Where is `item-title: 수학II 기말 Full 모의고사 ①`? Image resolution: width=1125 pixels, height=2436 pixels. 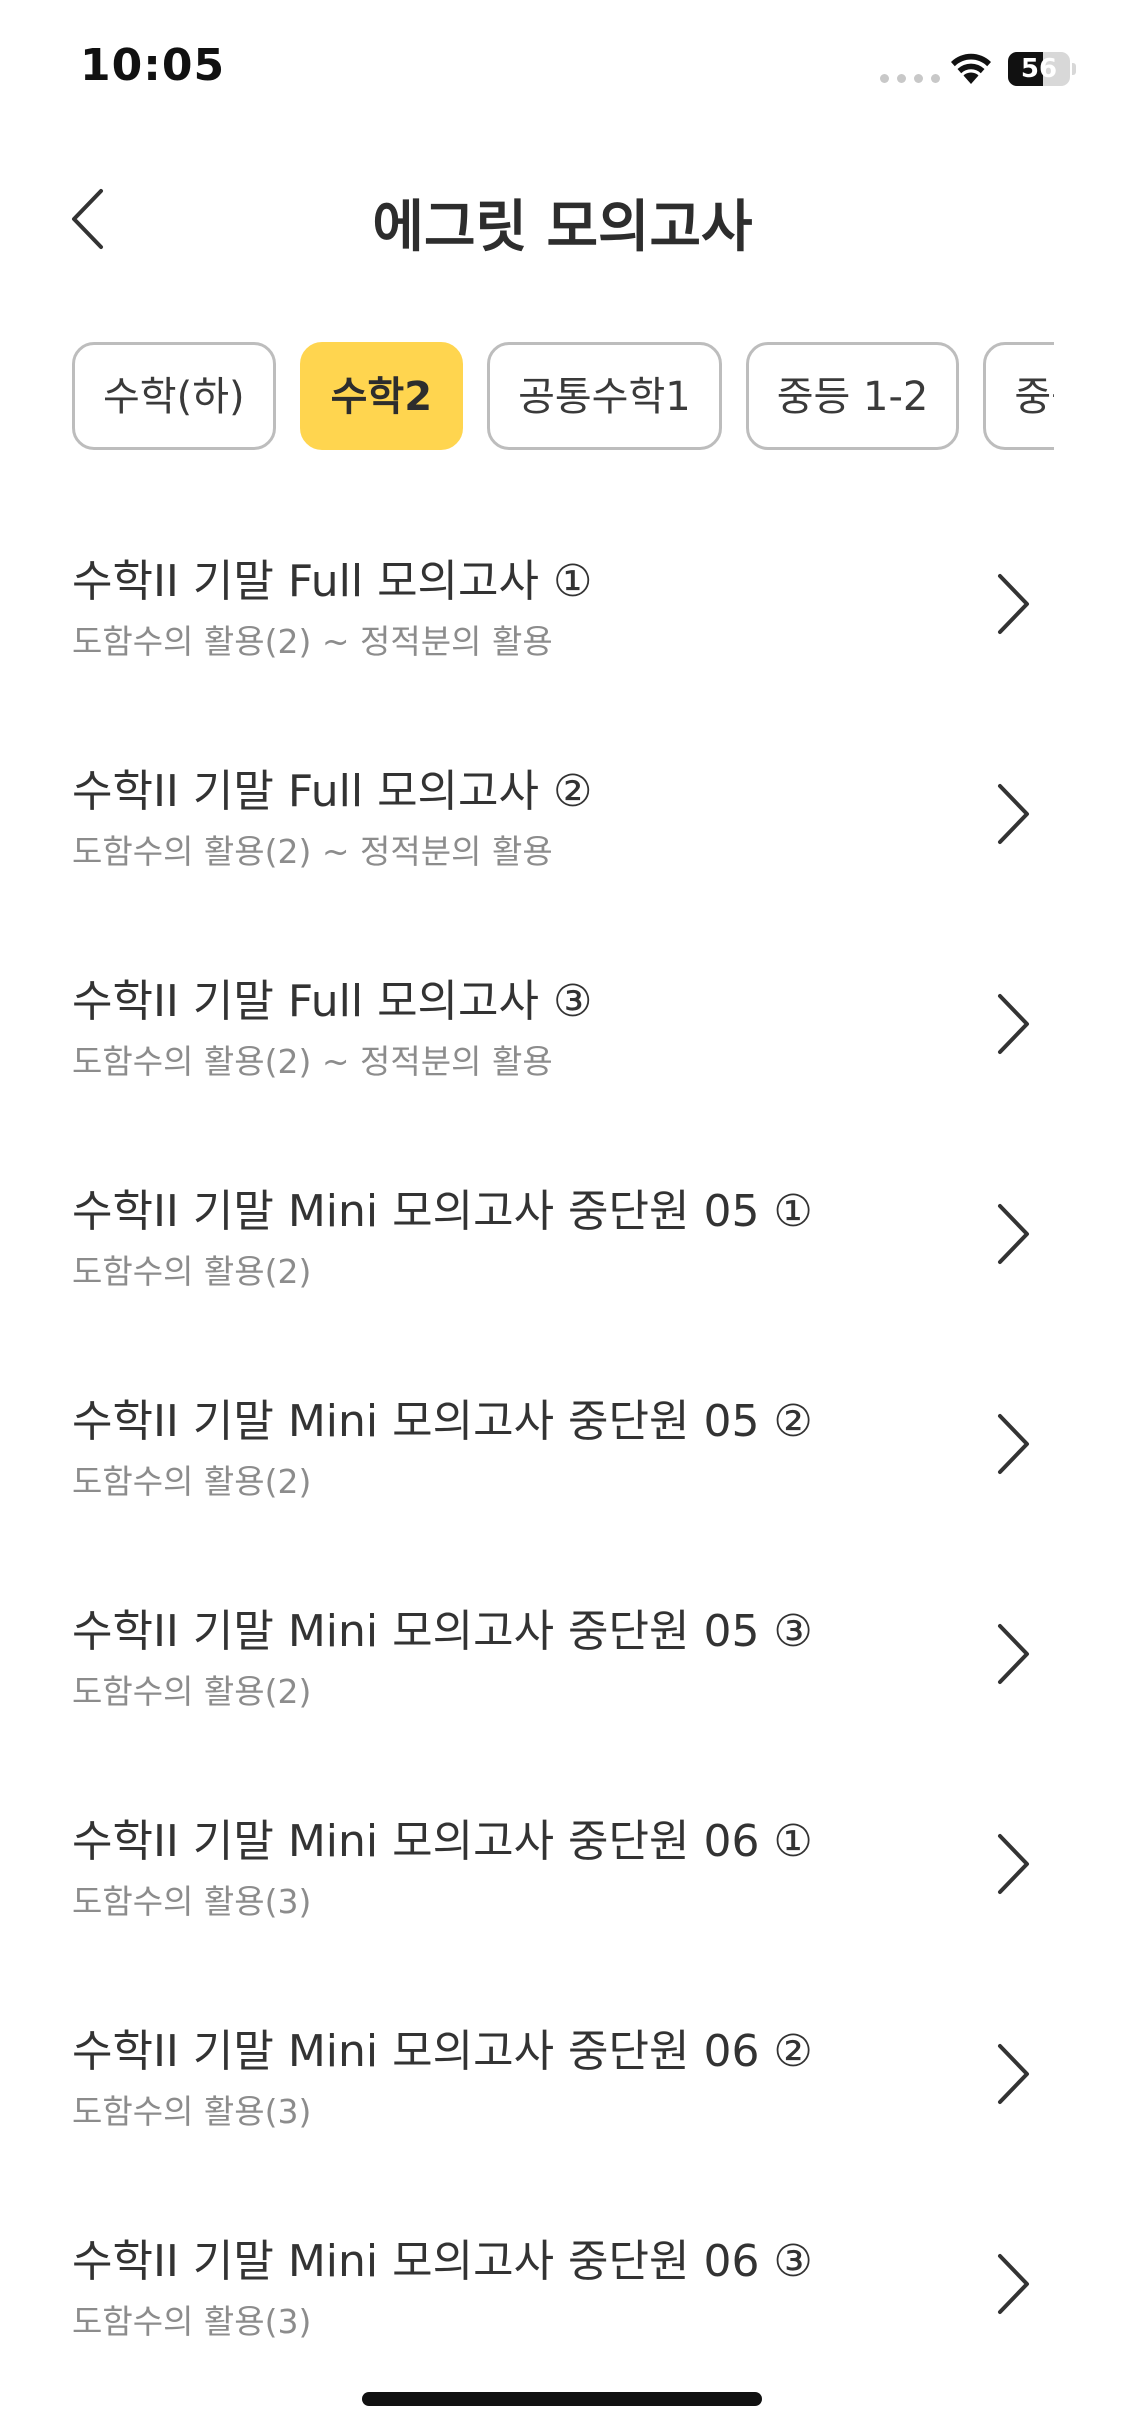 item-title: 수학II 기말 Full 모의고사 ① is located at coordinates (332, 581).